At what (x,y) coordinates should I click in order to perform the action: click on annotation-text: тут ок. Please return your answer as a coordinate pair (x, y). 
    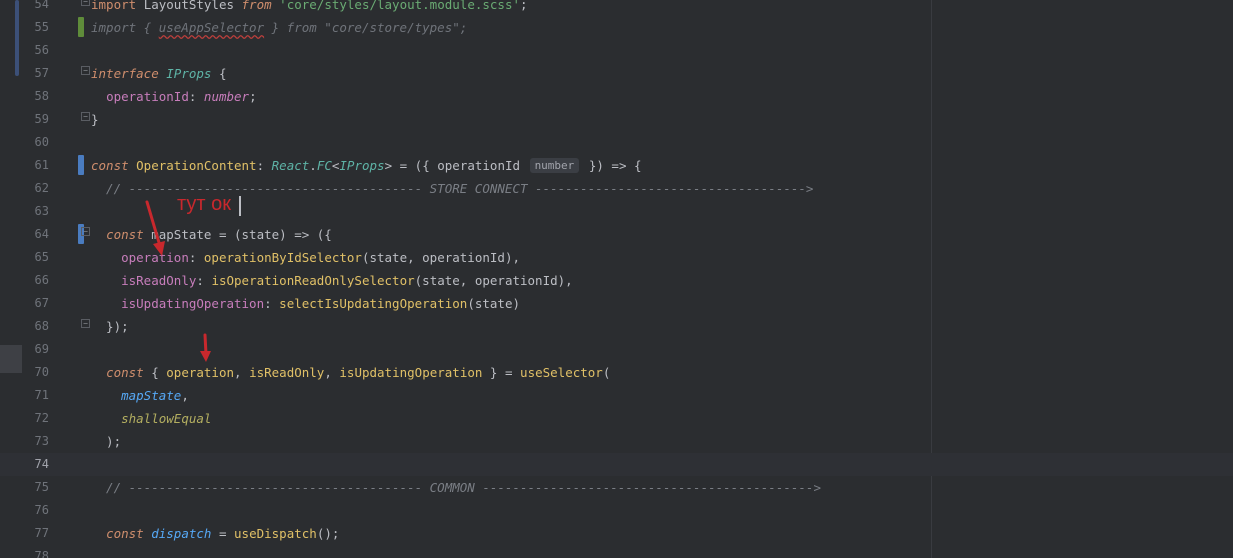
    Looking at the image, I should click on (204, 204).